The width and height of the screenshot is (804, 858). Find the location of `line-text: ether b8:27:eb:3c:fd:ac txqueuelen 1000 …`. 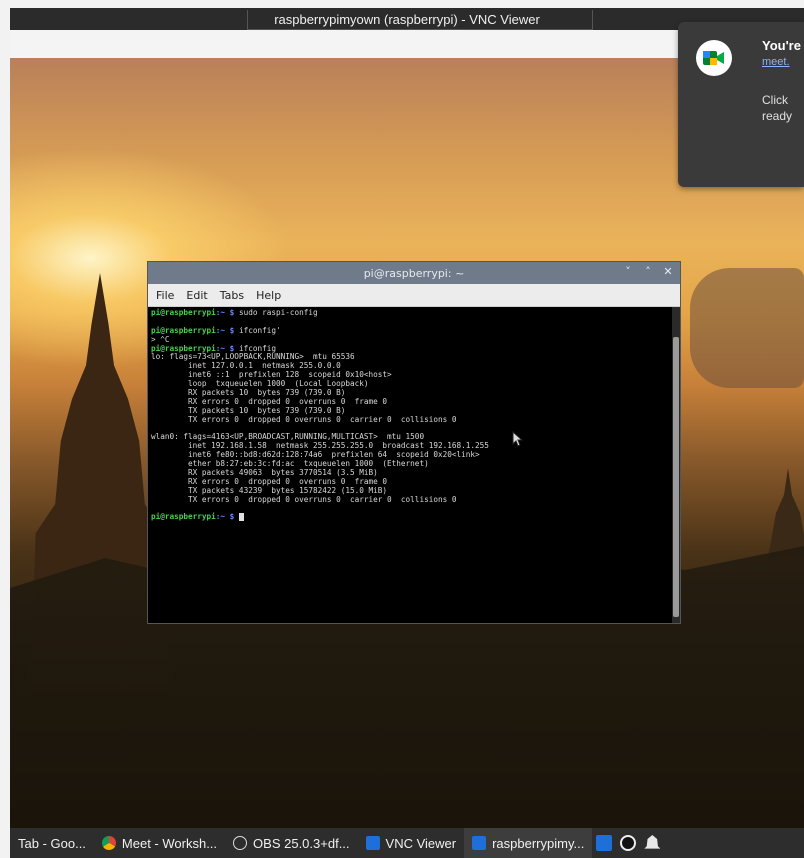

line-text: ether b8:27:eb:3c:fd:ac txqueuelen 1000 … is located at coordinates (290, 464).